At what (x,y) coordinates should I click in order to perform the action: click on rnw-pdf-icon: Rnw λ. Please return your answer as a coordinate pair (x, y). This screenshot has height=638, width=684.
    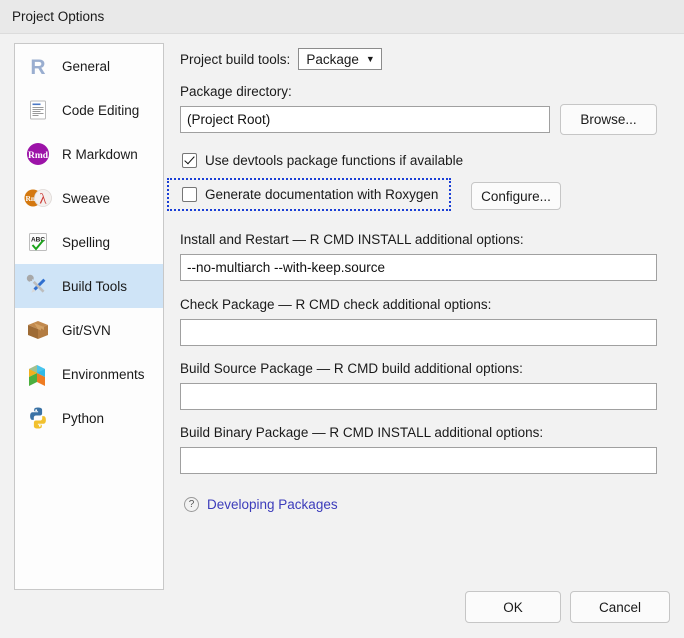
    Looking at the image, I should click on (38, 198).